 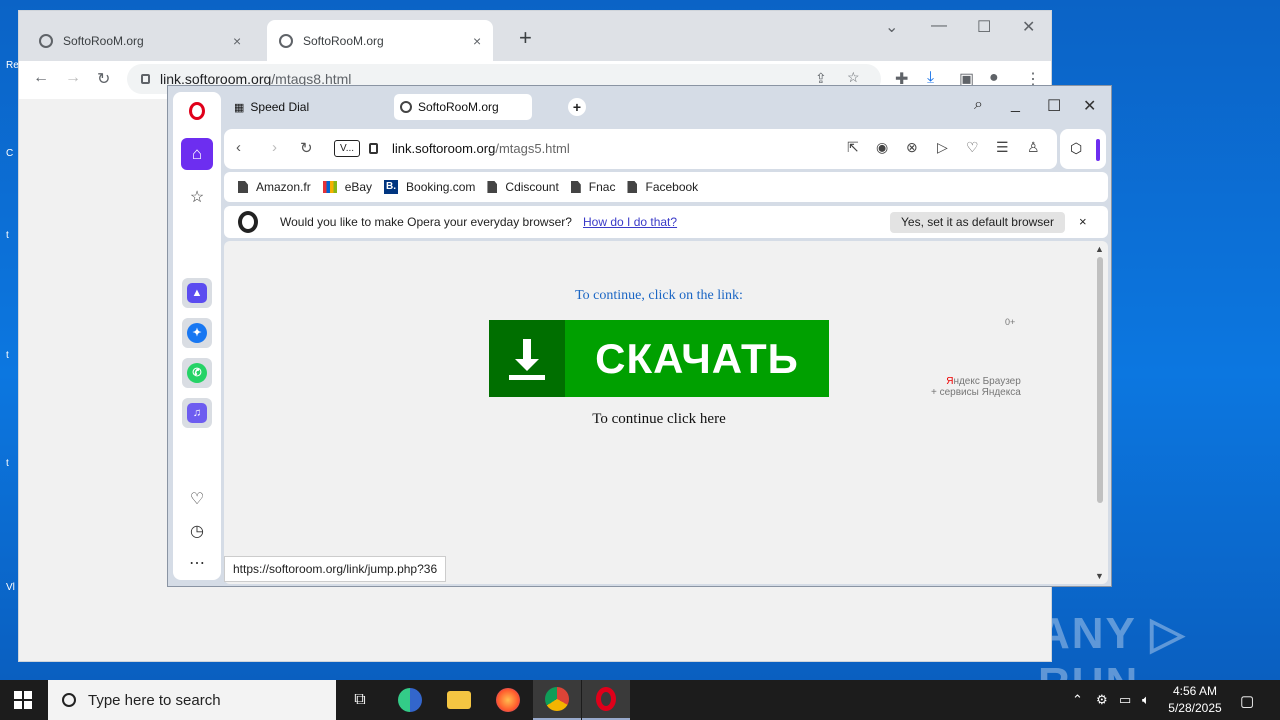 I want to click on search-placeholder: Type here to search, so click(x=154, y=700).